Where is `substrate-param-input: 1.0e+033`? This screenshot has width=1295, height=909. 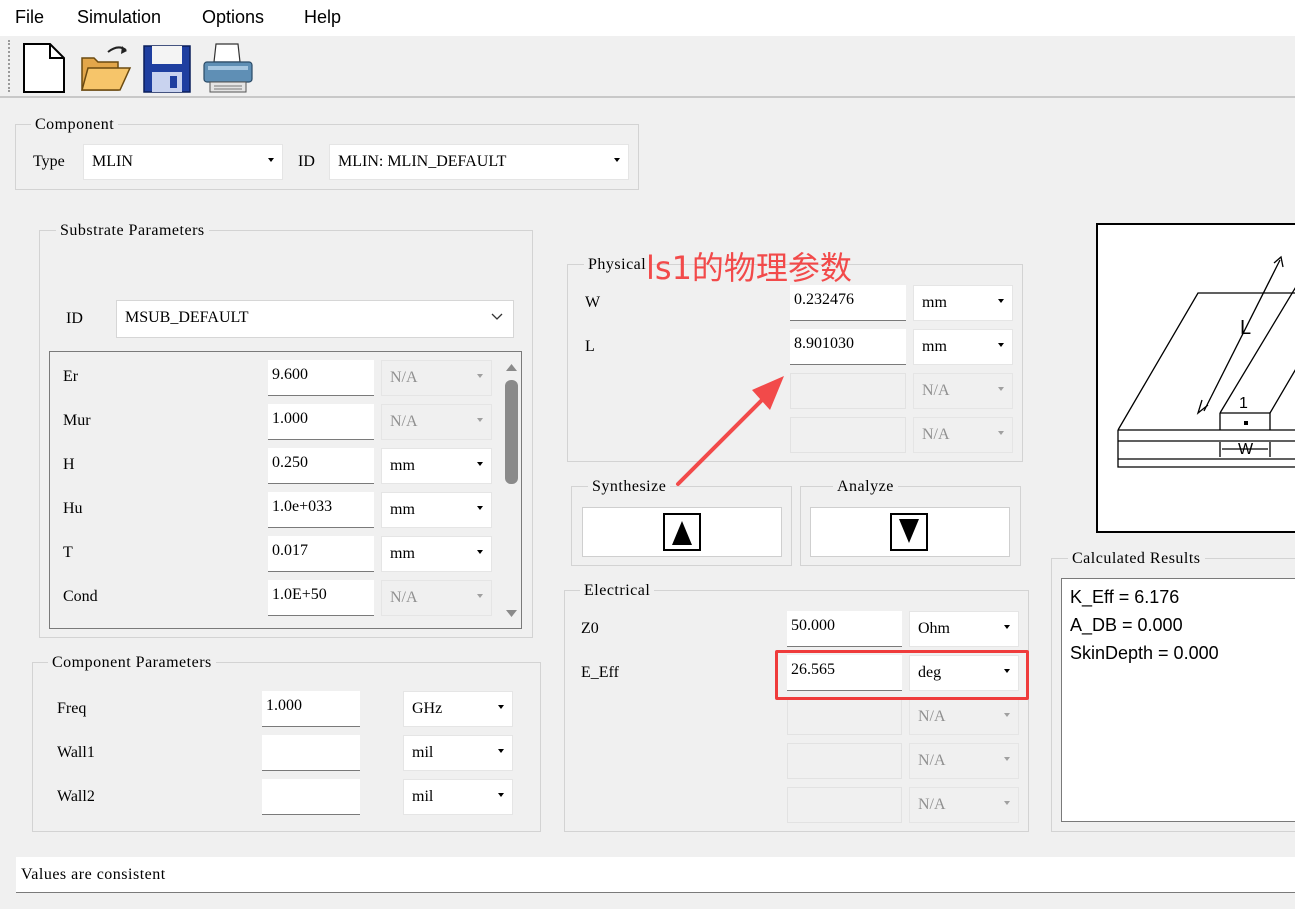 substrate-param-input: 1.0e+033 is located at coordinates (321, 510).